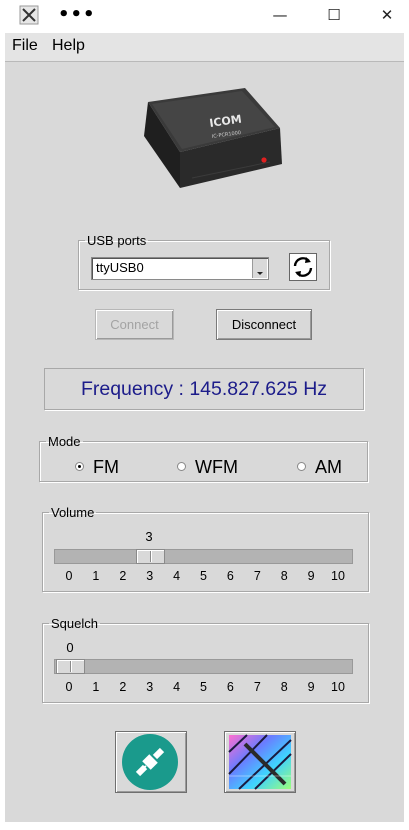 The image size is (409, 830). Describe the element at coordinates (213, 138) in the screenshot. I see `radio-device-image: ICOM IC-PCR1000` at that location.